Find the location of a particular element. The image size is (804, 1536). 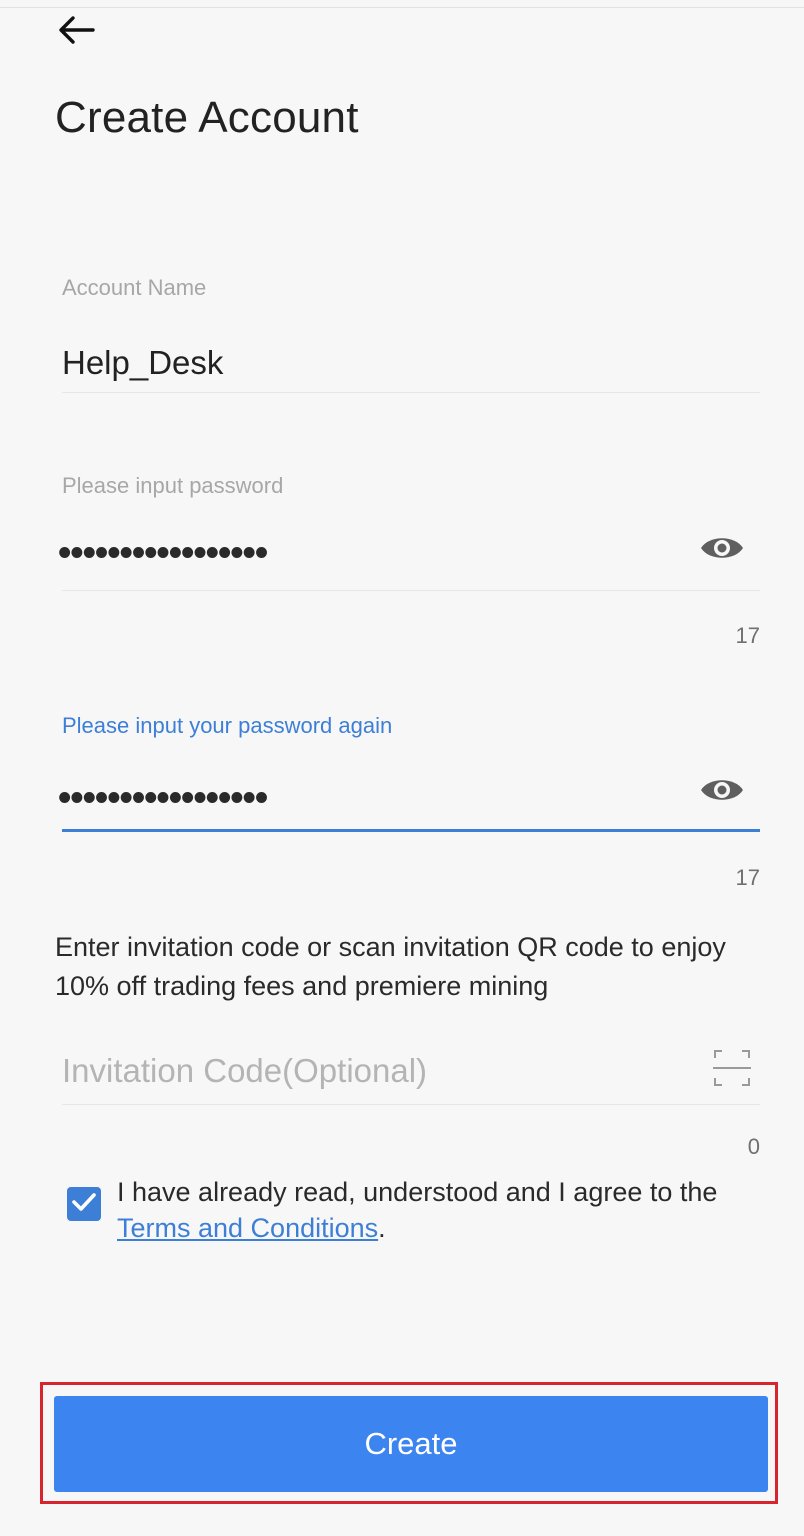

invitation-underline is located at coordinates (411, 1104).